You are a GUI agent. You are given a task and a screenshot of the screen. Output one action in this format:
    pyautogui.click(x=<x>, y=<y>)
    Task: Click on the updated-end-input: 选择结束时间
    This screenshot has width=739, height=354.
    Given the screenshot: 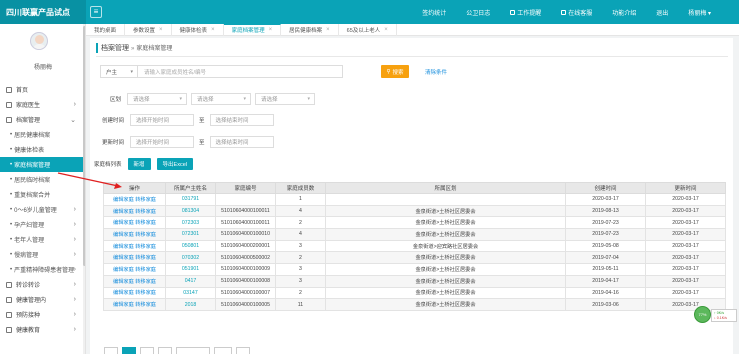 What is the action you would take?
    pyautogui.click(x=241, y=142)
    